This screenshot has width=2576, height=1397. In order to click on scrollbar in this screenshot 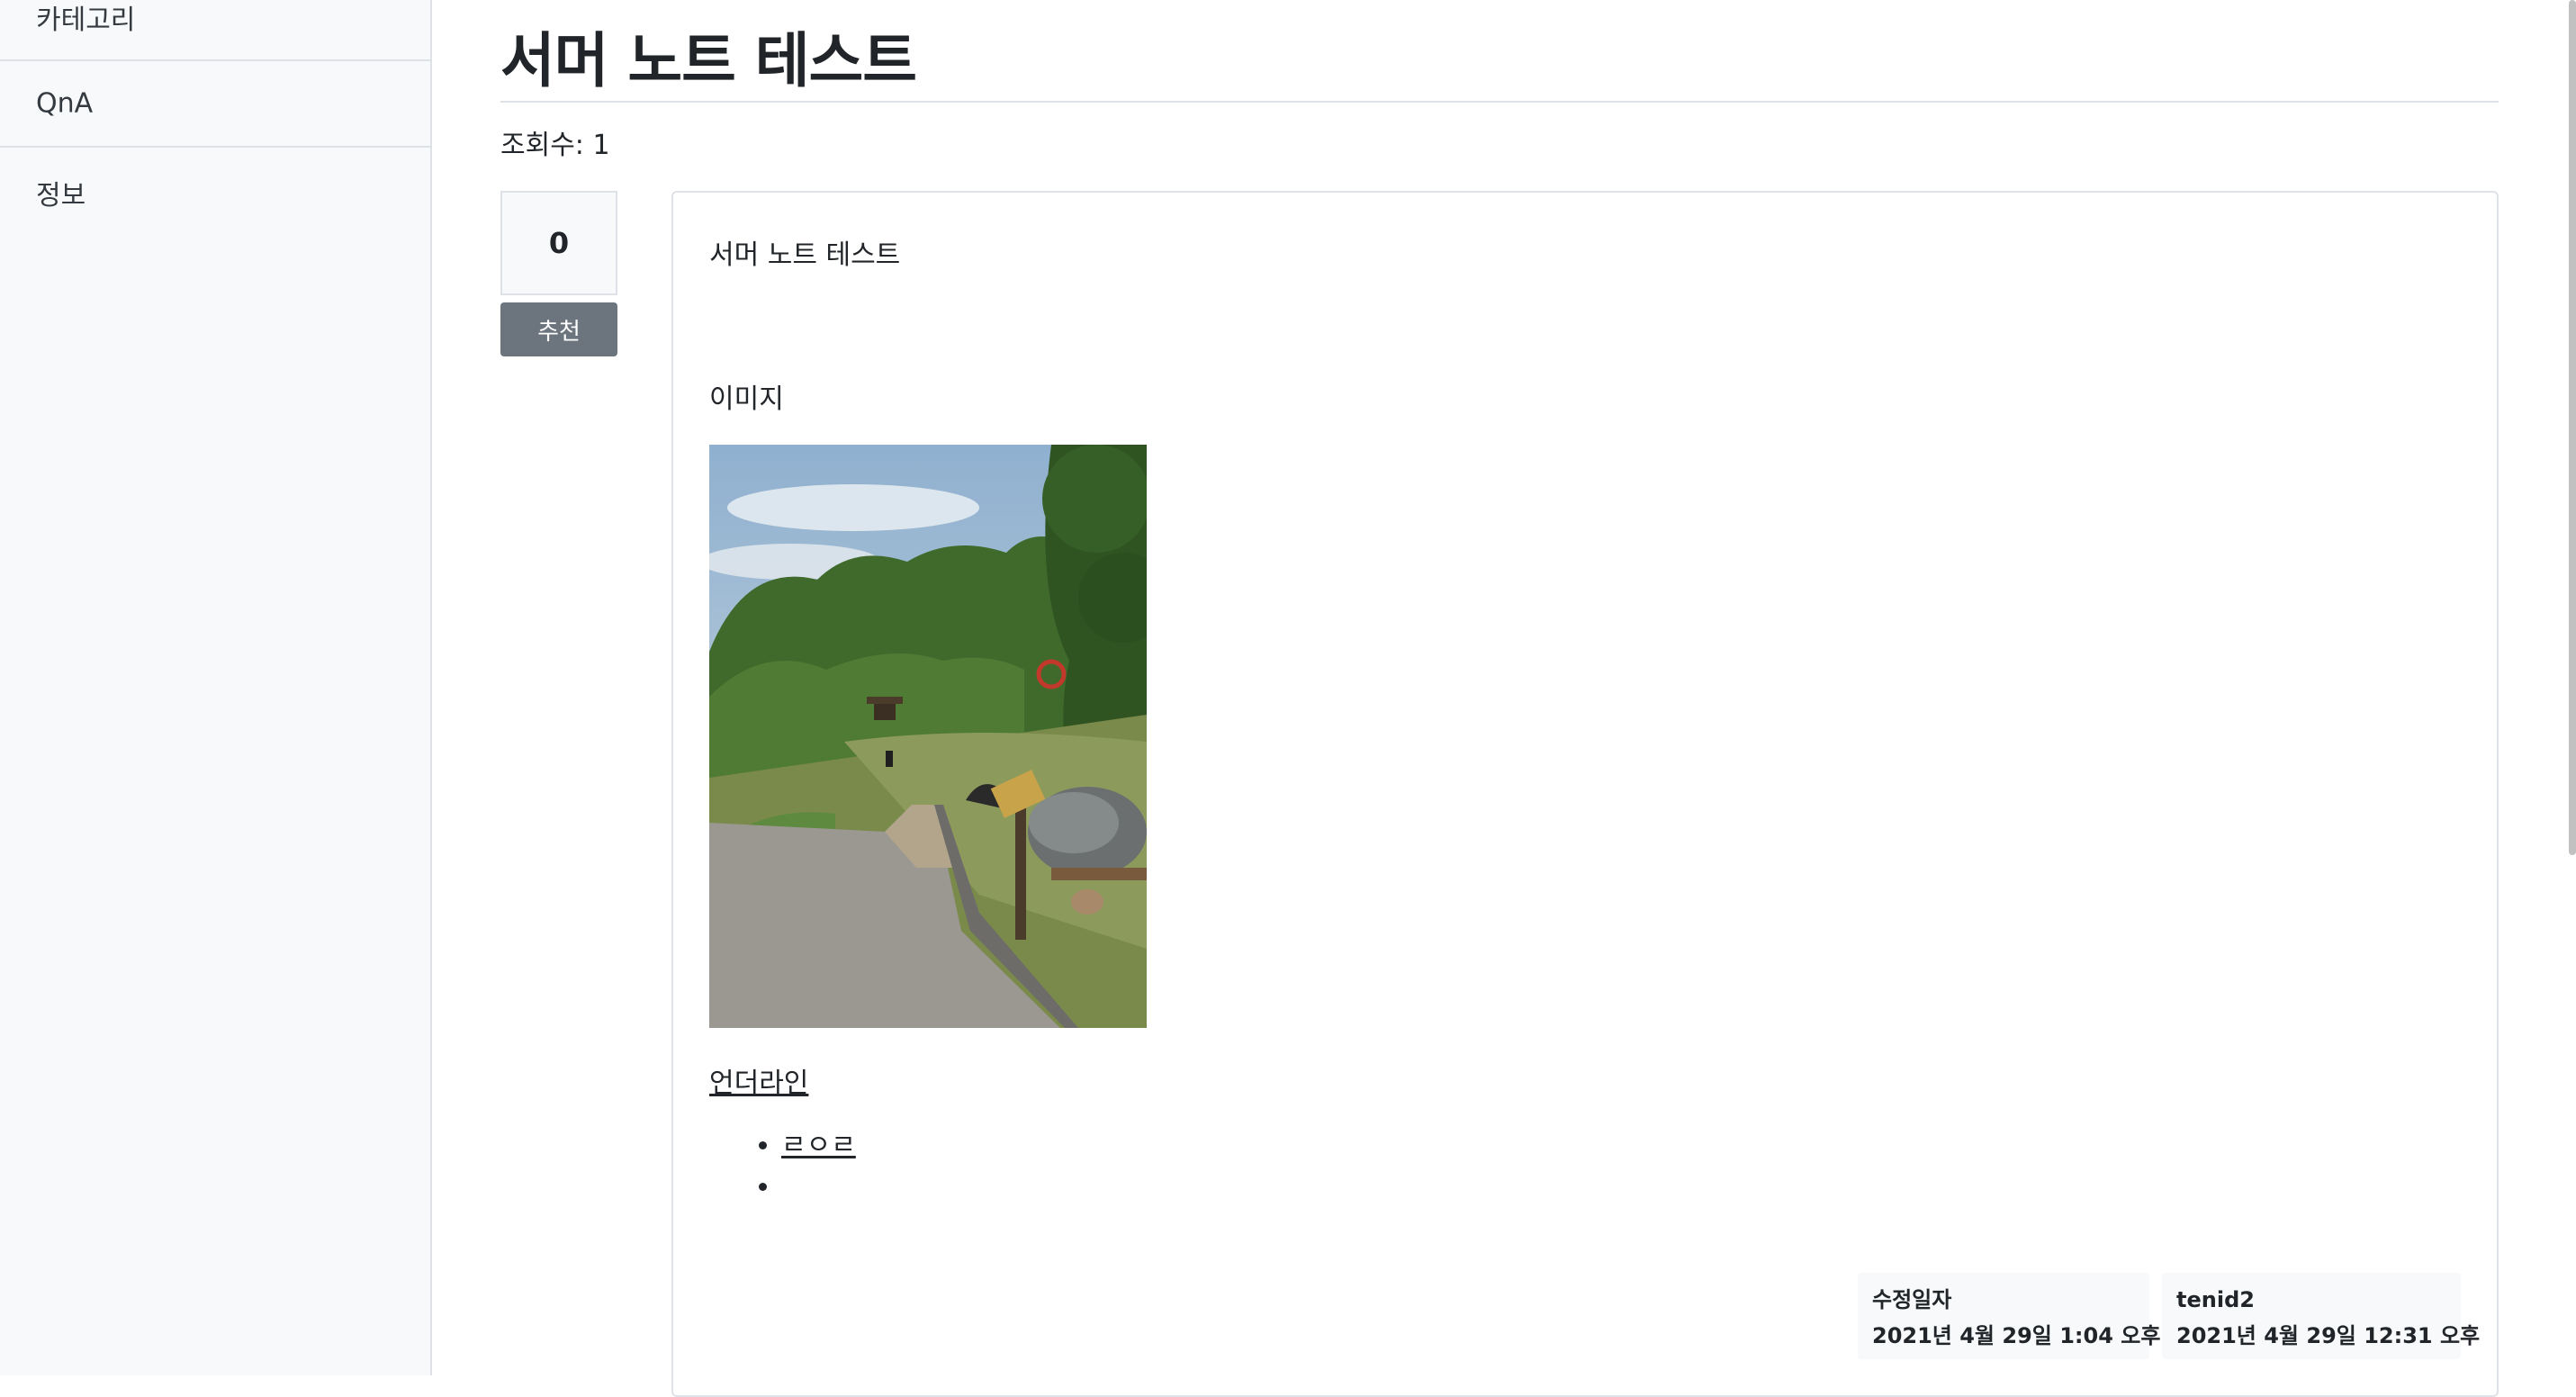, I will do `click(2572, 427)`.